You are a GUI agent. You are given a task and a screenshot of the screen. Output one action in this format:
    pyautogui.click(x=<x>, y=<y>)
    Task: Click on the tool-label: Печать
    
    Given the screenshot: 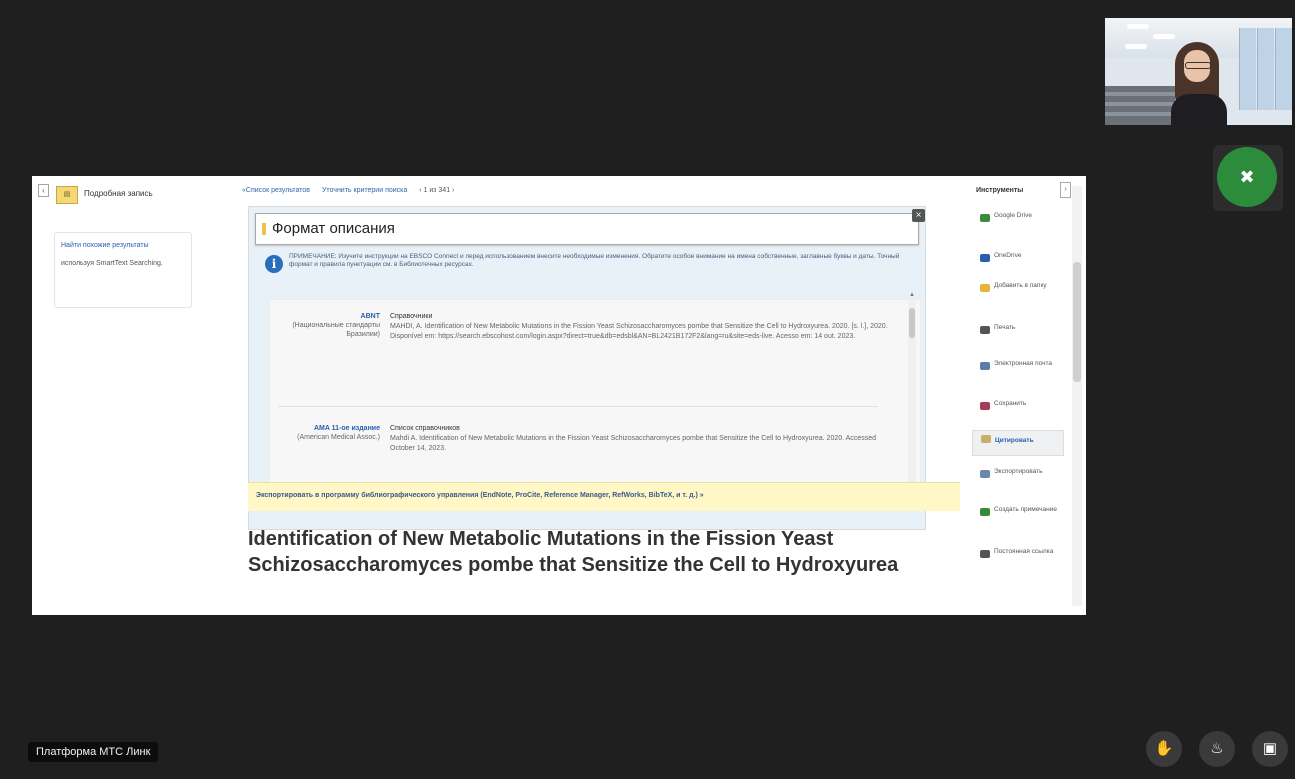 What is the action you would take?
    pyautogui.click(x=1005, y=327)
    